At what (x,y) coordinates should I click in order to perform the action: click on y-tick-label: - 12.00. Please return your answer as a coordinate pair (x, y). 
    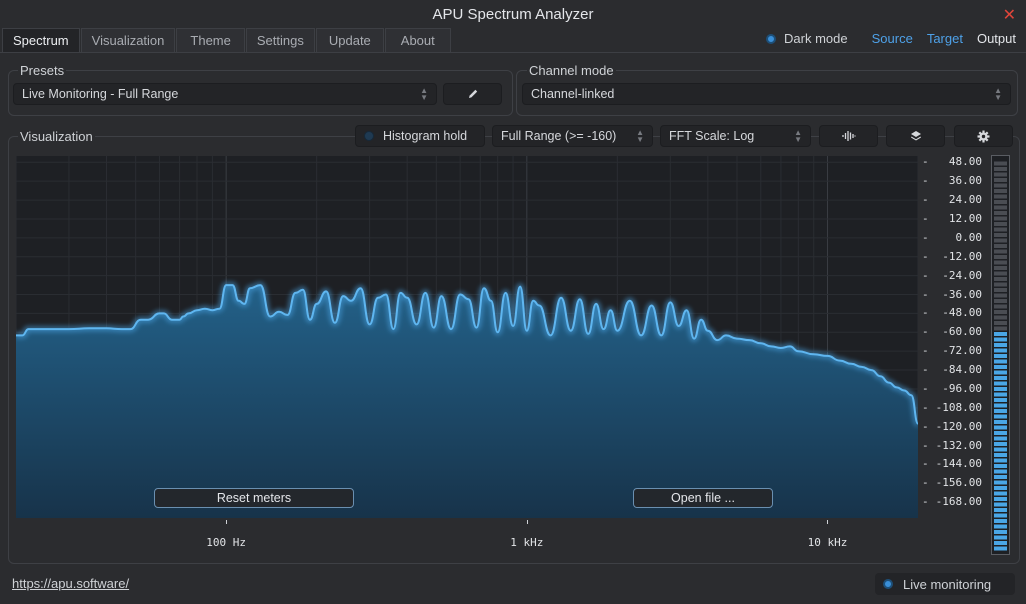
    Looking at the image, I should click on (952, 219).